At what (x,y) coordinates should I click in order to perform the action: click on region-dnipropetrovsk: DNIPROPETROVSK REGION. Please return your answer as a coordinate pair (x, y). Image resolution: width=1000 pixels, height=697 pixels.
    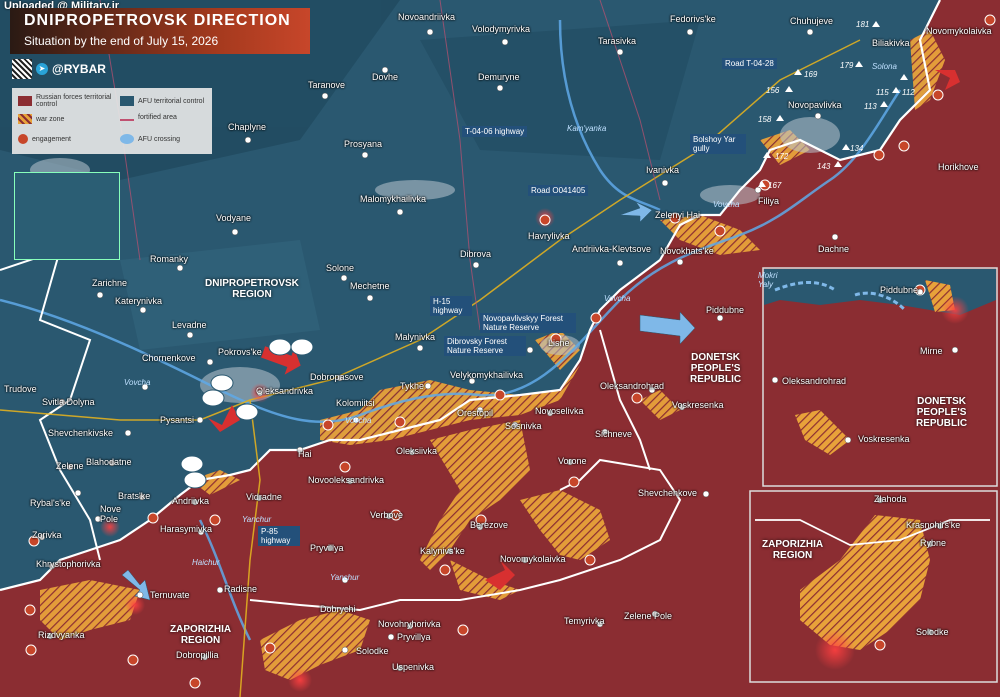
    Looking at the image, I should click on (252, 289).